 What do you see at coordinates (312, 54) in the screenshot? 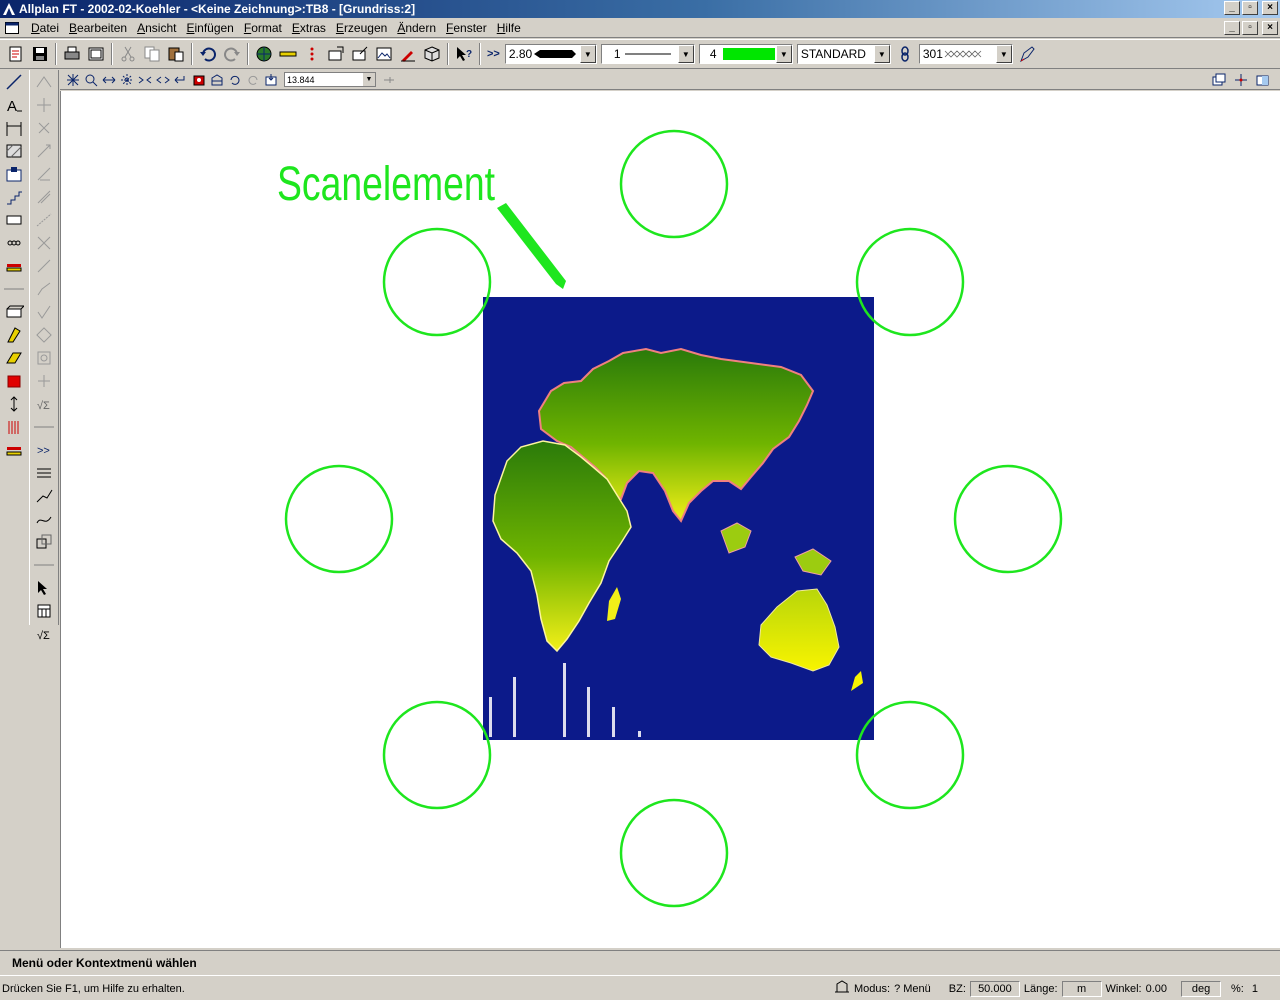
I see `layer-dots-icon` at bounding box center [312, 54].